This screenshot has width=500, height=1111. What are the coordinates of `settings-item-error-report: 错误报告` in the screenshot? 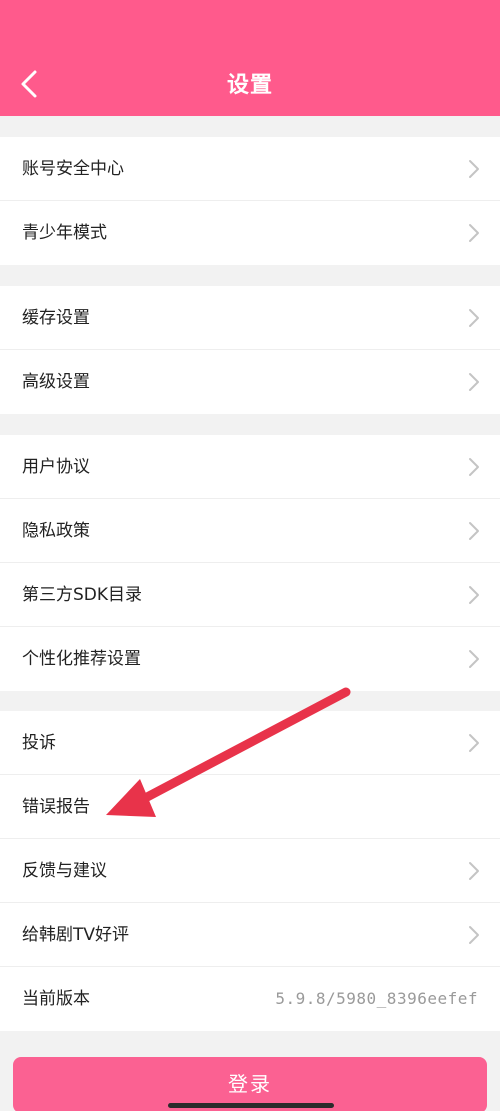 It's located at (250, 807).